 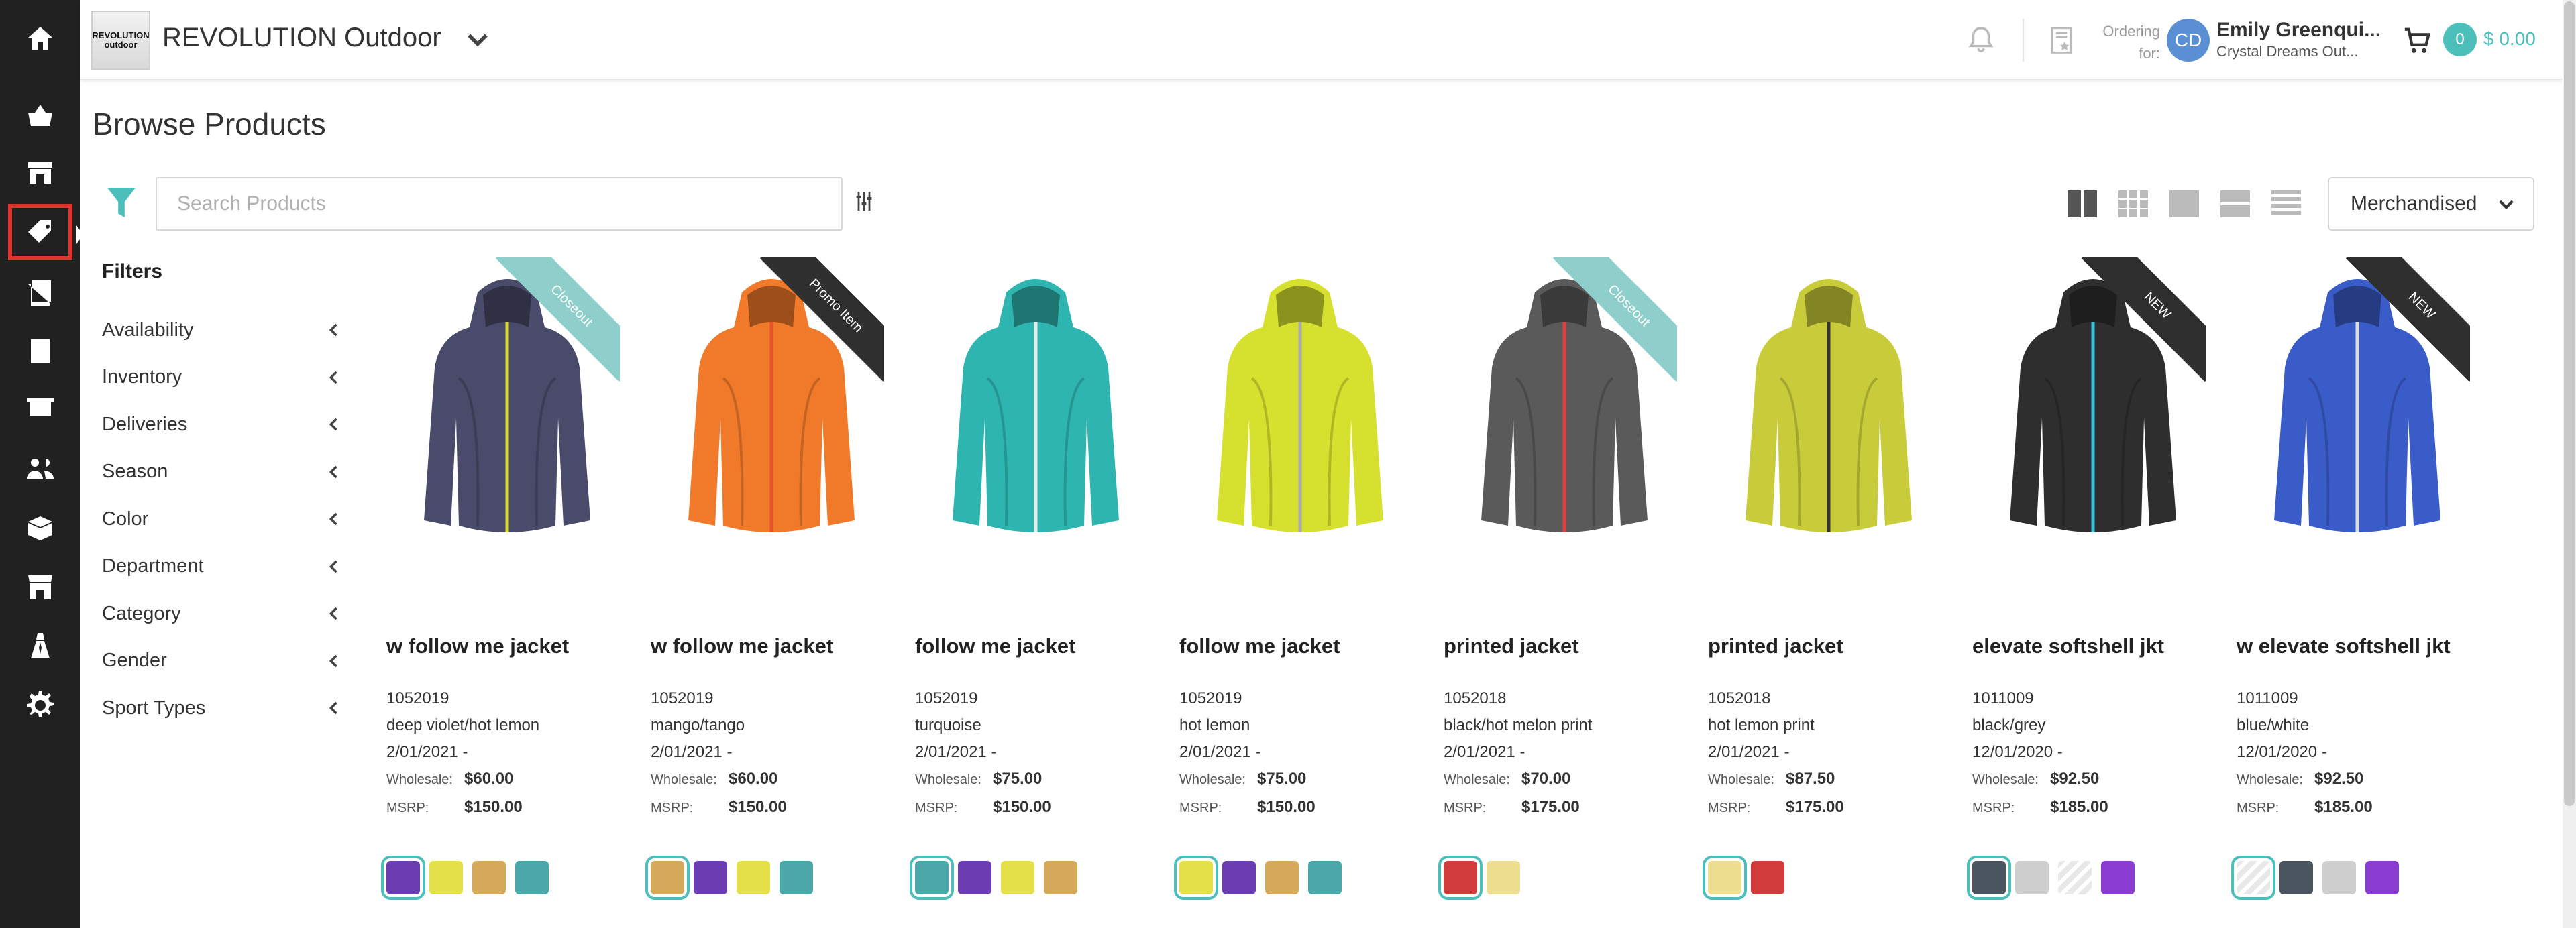 What do you see at coordinates (121, 203) in the screenshot?
I see `filter-icon` at bounding box center [121, 203].